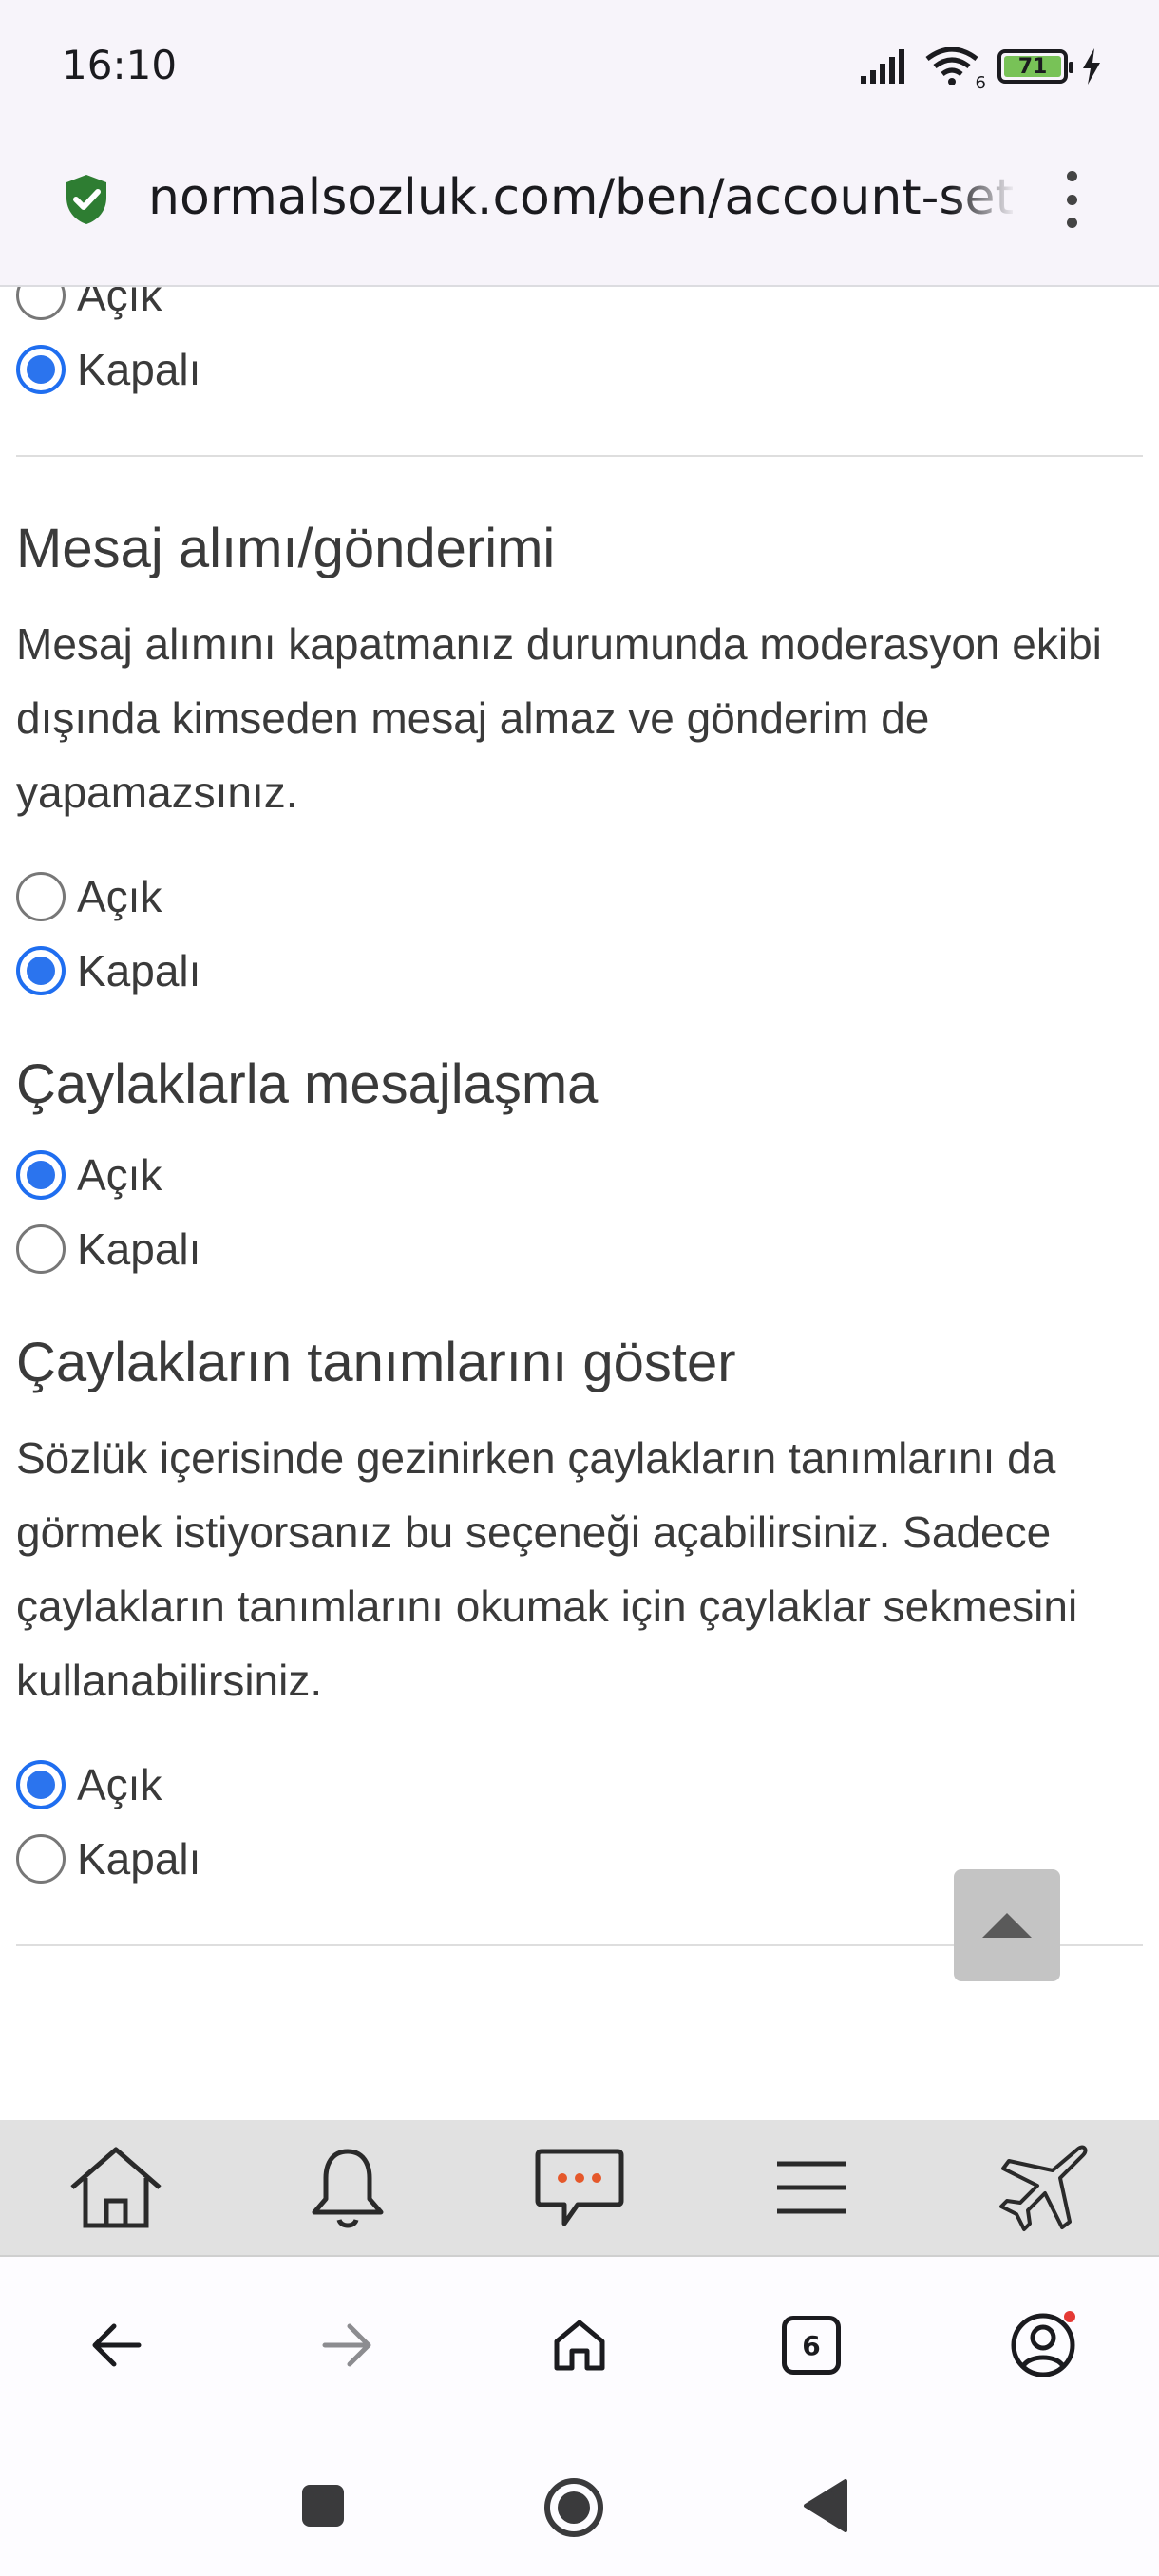  I want to click on battery-icon: 71, so click(1036, 66).